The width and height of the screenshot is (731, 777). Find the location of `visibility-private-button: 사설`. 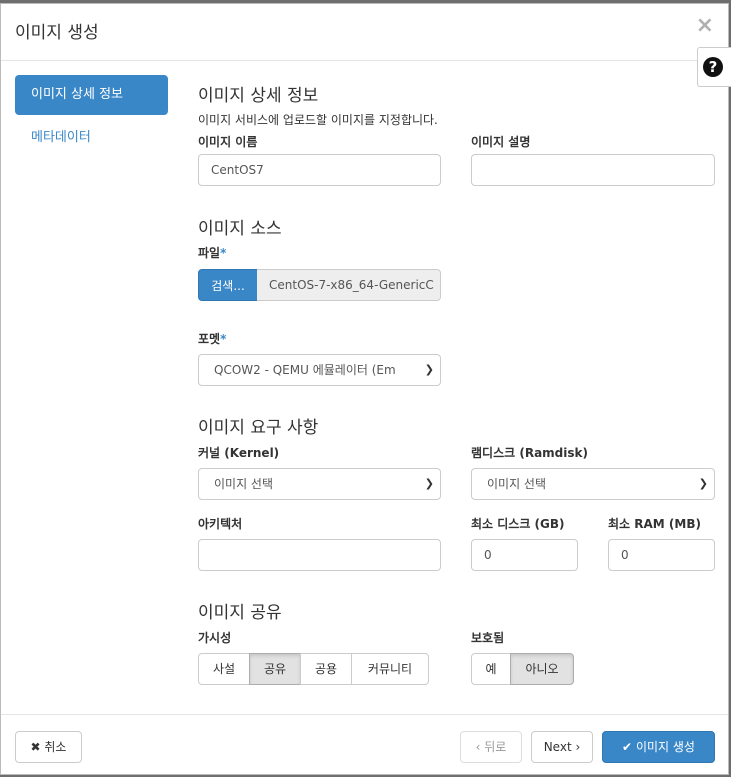

visibility-private-button: 사설 is located at coordinates (224, 669).